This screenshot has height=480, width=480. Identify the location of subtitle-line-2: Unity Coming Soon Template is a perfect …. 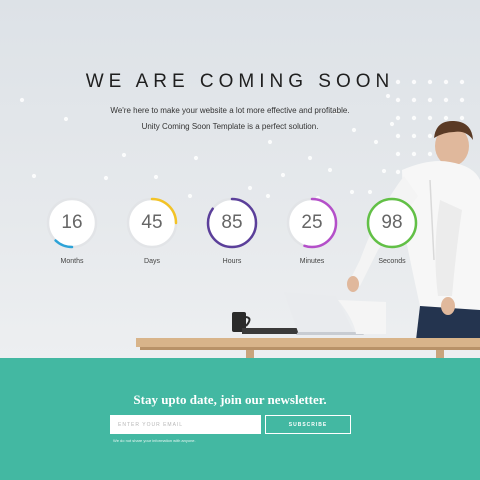
(230, 126).